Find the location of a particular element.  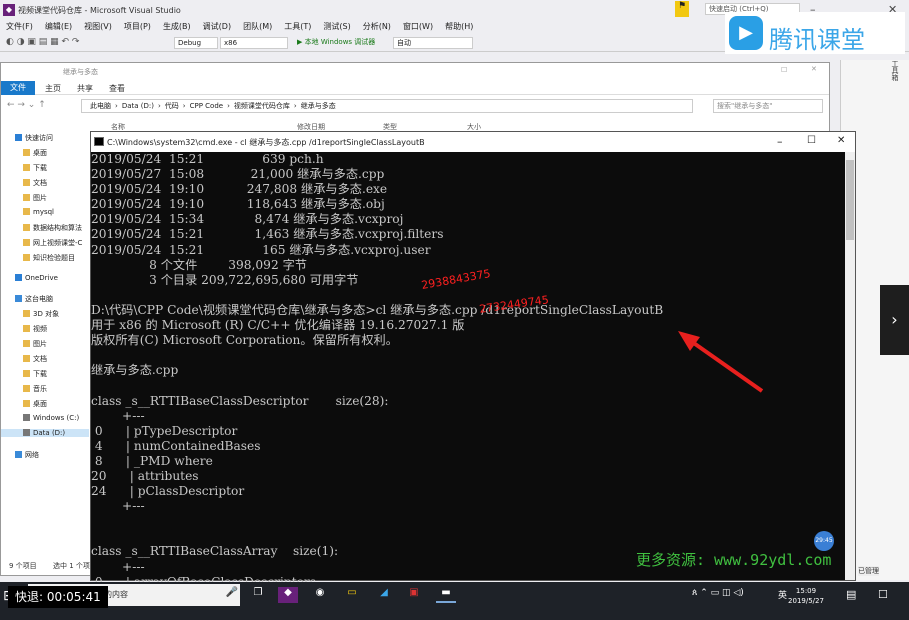

minimize-icon: – is located at coordinates (780, 141).